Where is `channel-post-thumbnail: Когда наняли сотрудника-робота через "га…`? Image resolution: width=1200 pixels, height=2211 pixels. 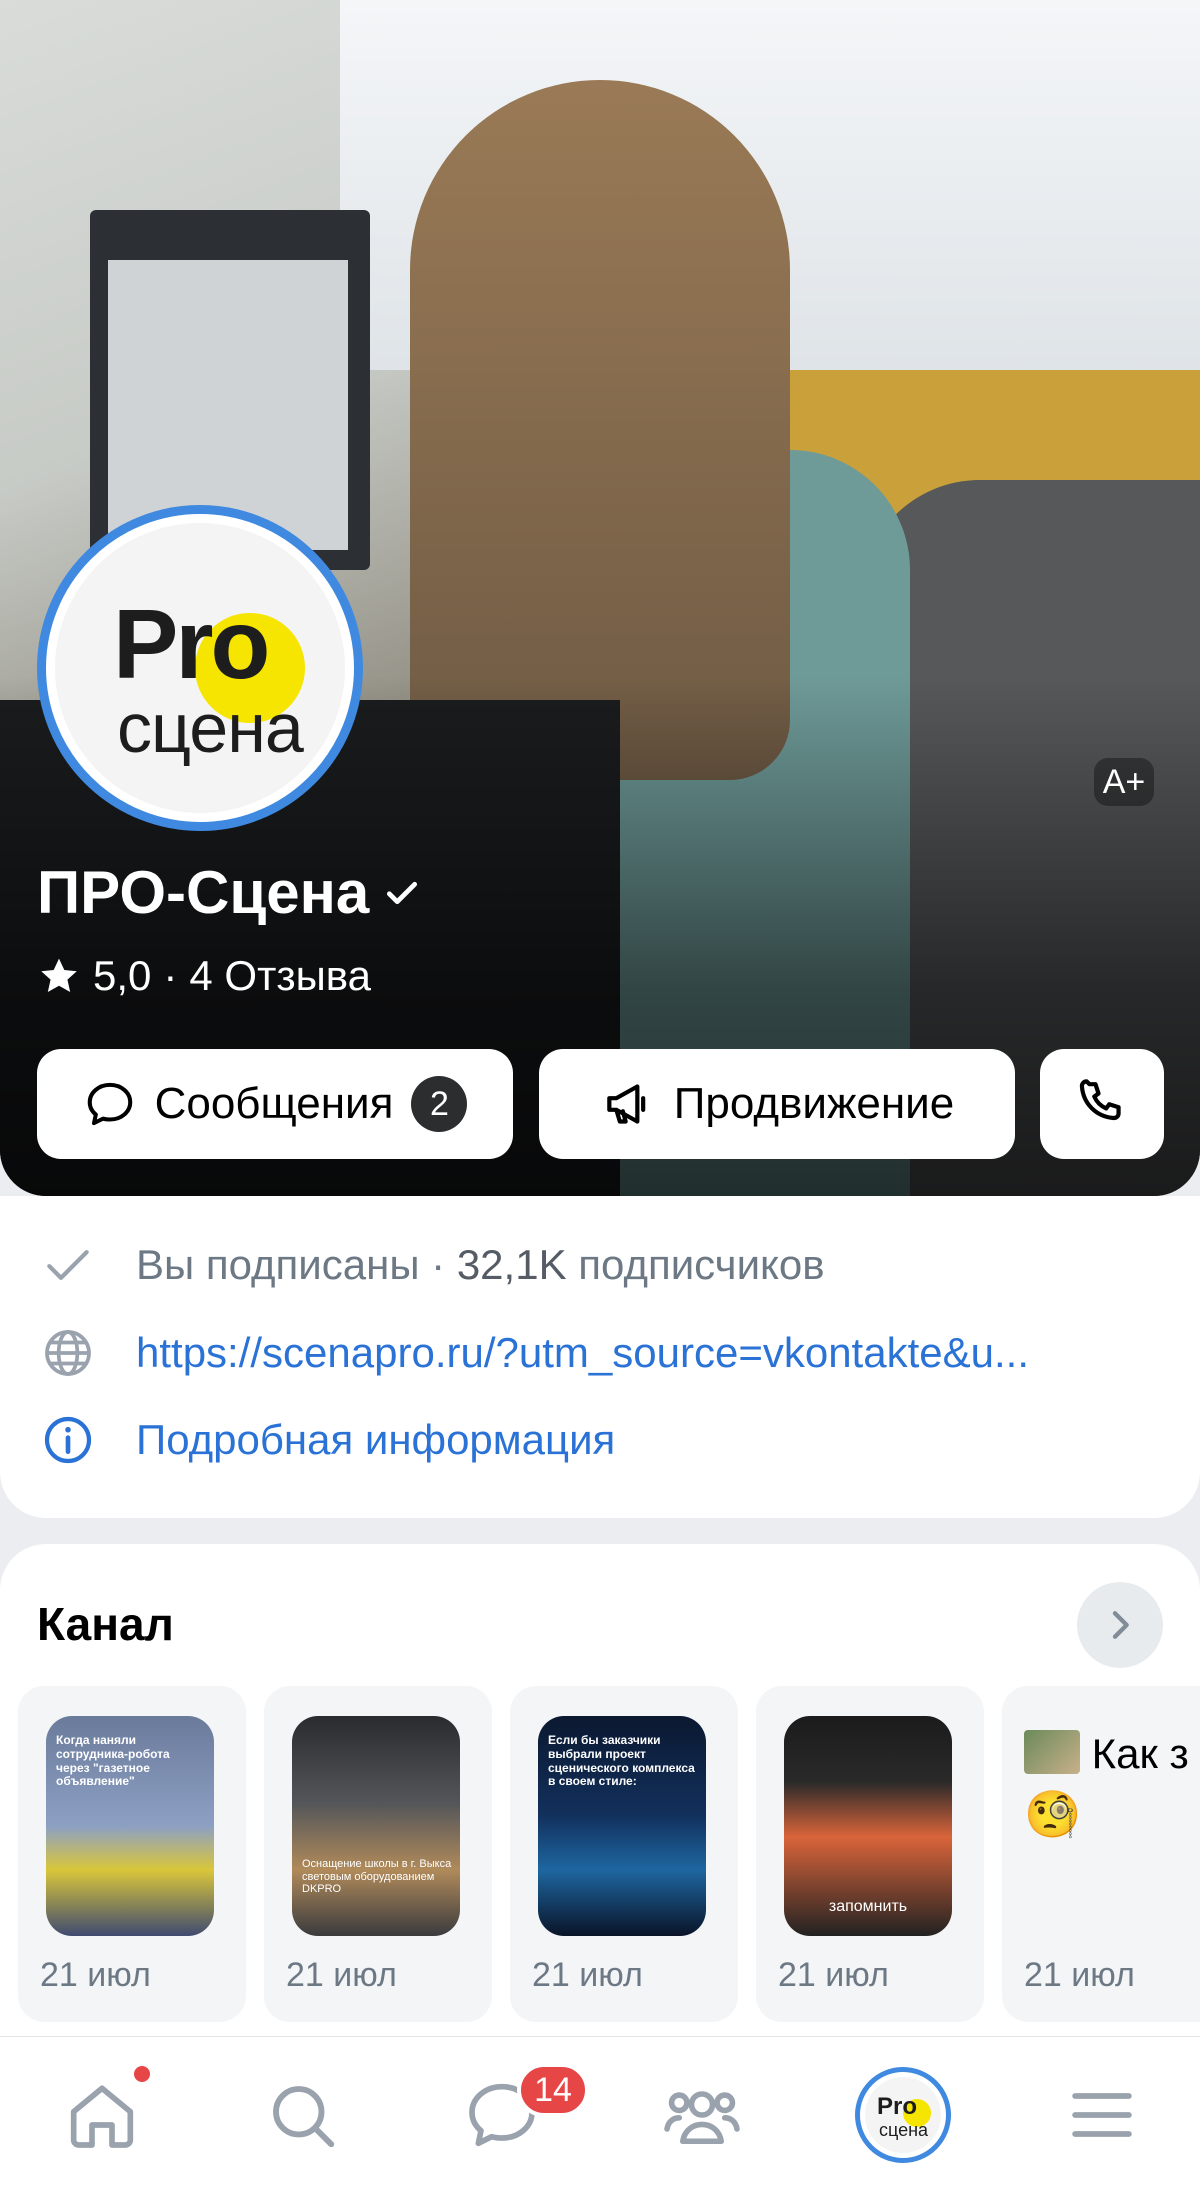
channel-post-thumbnail: Когда наняли сотрудника-робота через "га… is located at coordinates (130, 1826).